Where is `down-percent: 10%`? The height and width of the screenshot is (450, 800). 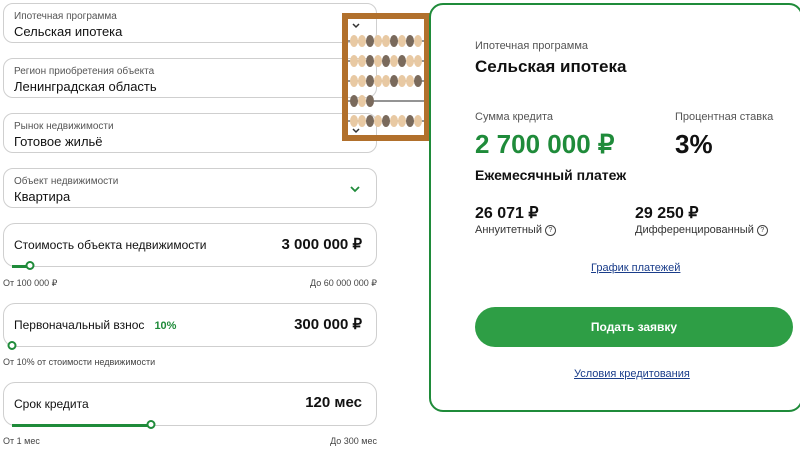
down-percent: 10% is located at coordinates (165, 326).